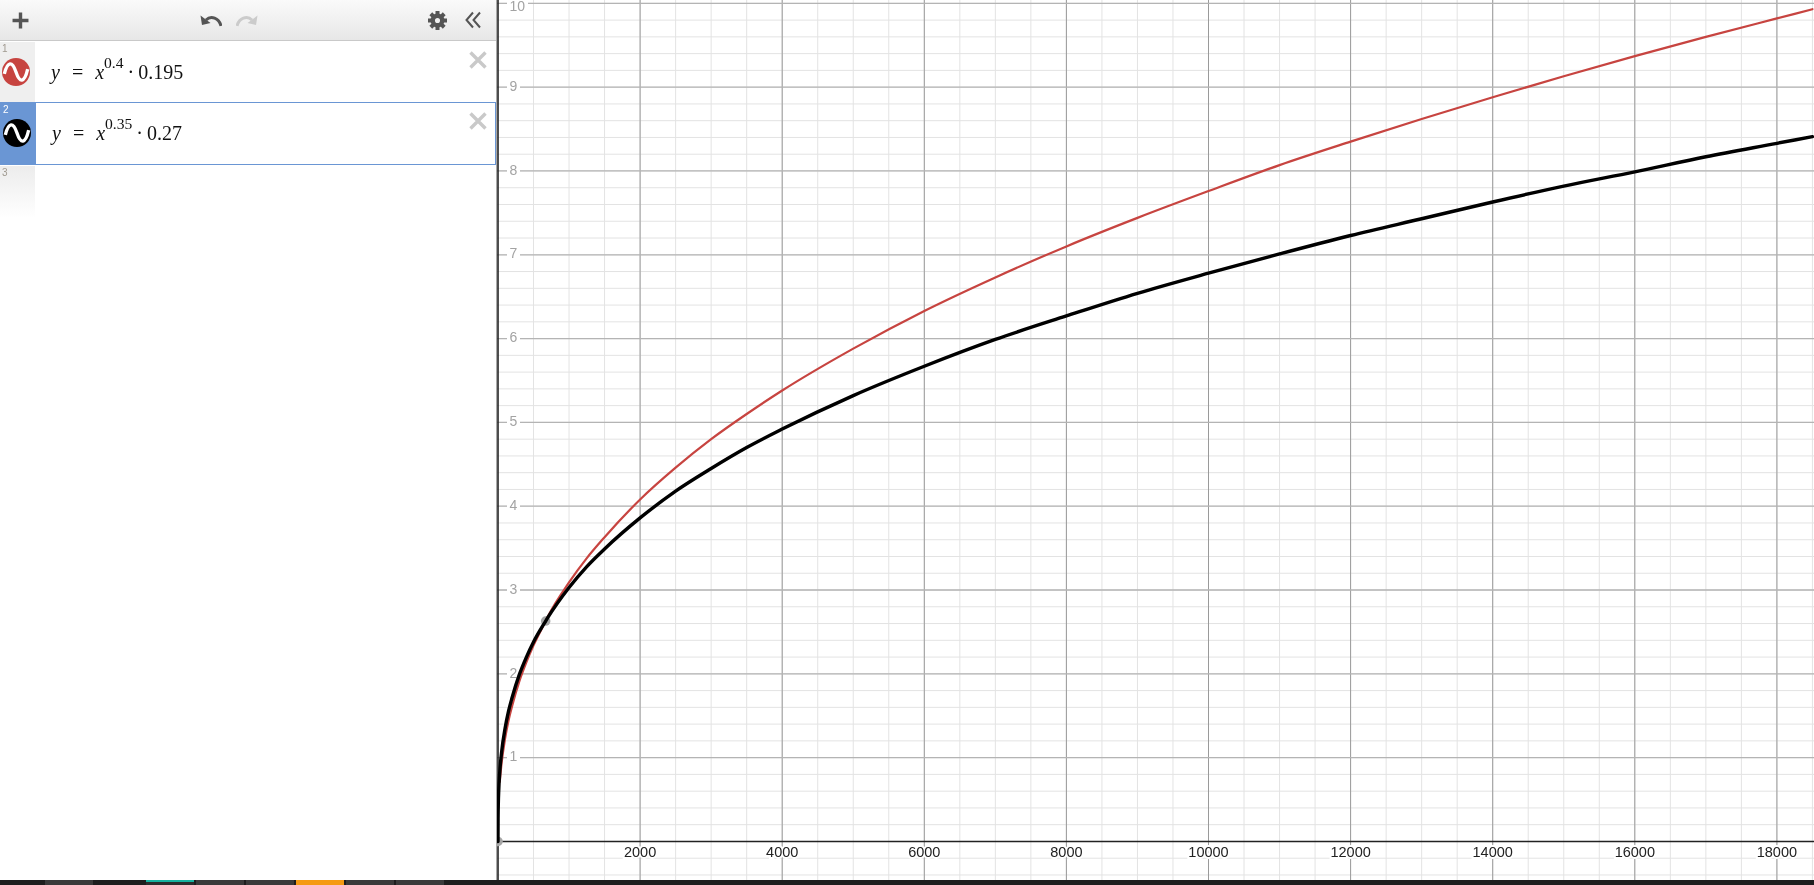  I want to click on y-tick-label: 4, so click(513, 504).